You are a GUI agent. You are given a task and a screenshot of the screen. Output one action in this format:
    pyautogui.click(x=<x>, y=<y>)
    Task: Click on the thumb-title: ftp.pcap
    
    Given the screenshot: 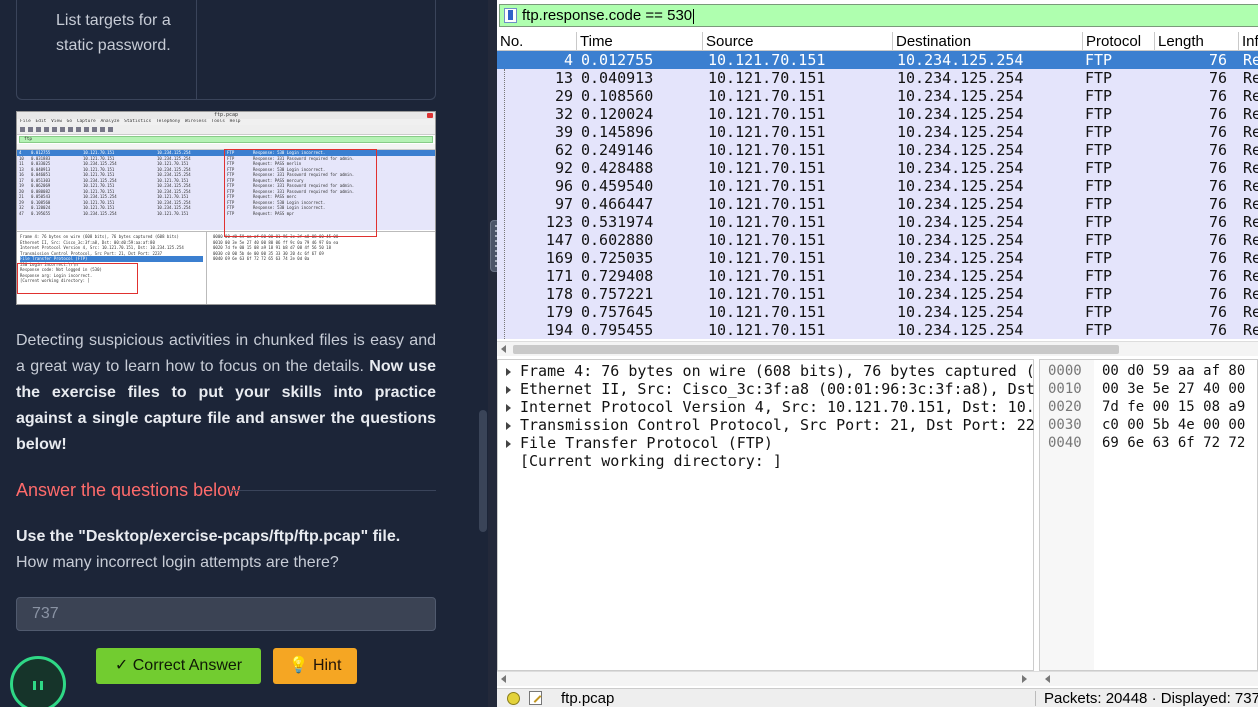 What is the action you would take?
    pyautogui.click(x=226, y=115)
    